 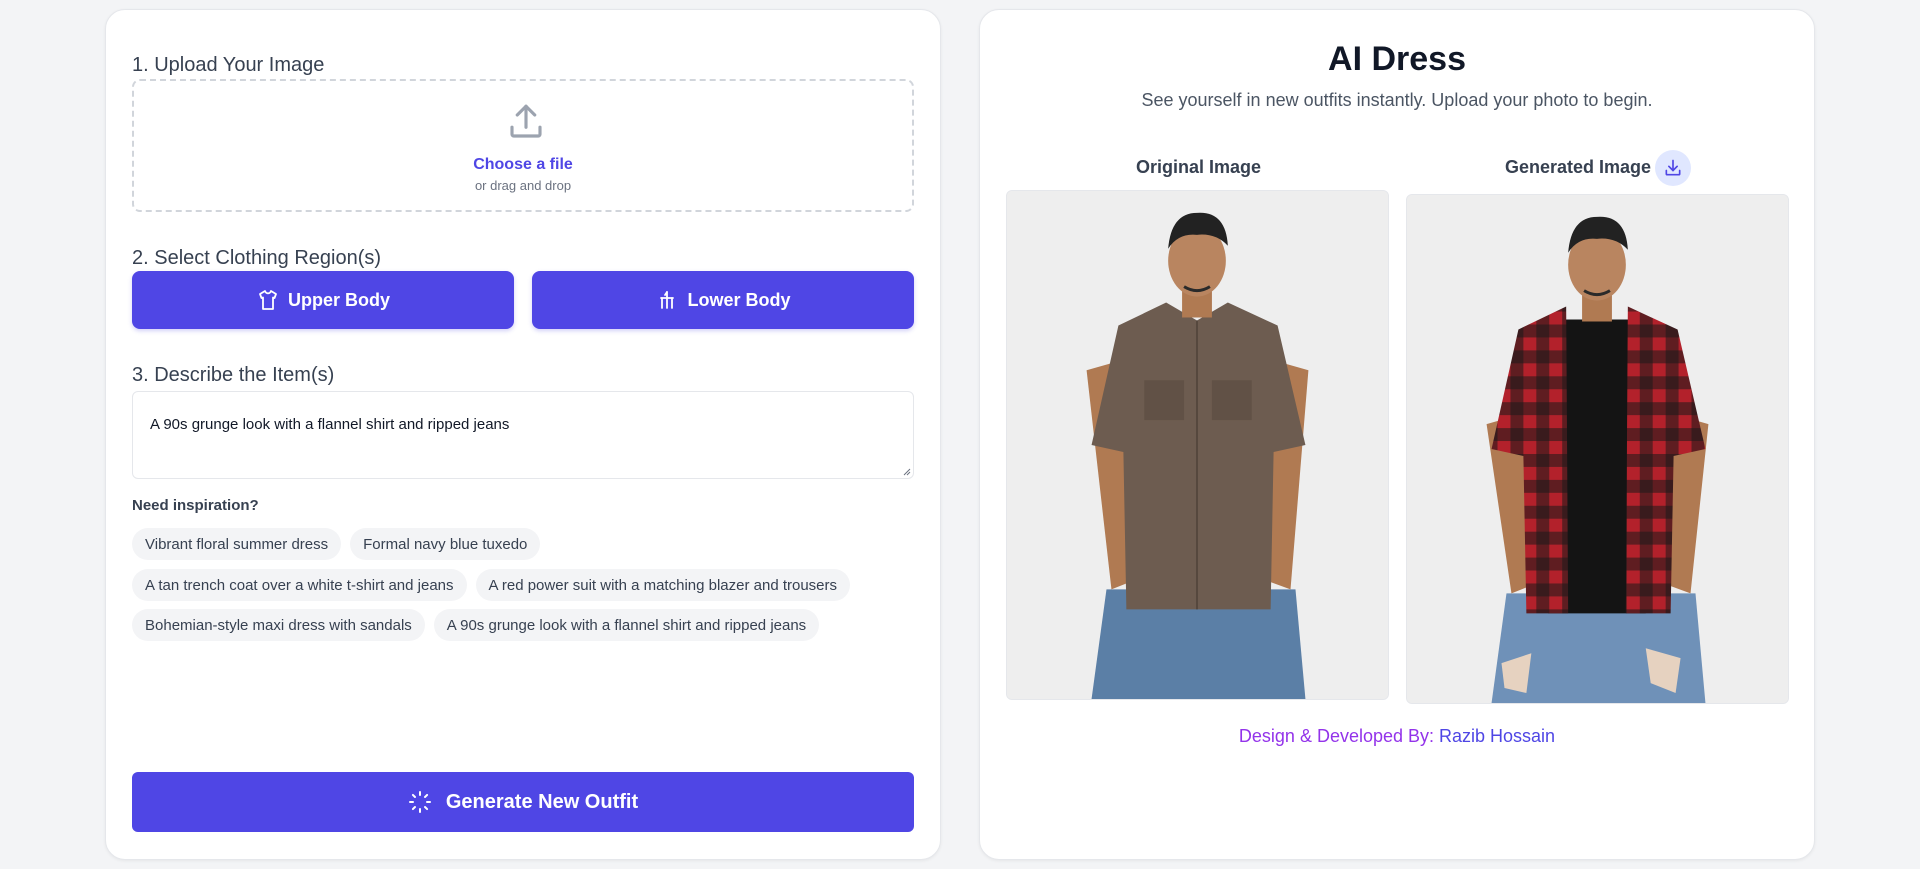 What do you see at coordinates (1578, 167) in the screenshot?
I see `generated-image-heading: Generated Image` at bounding box center [1578, 167].